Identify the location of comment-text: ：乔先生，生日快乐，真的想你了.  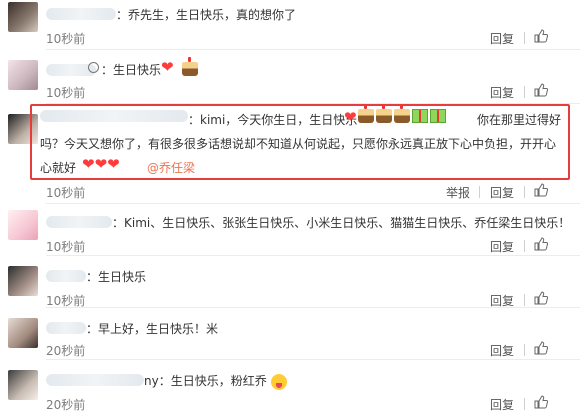
(206, 15).